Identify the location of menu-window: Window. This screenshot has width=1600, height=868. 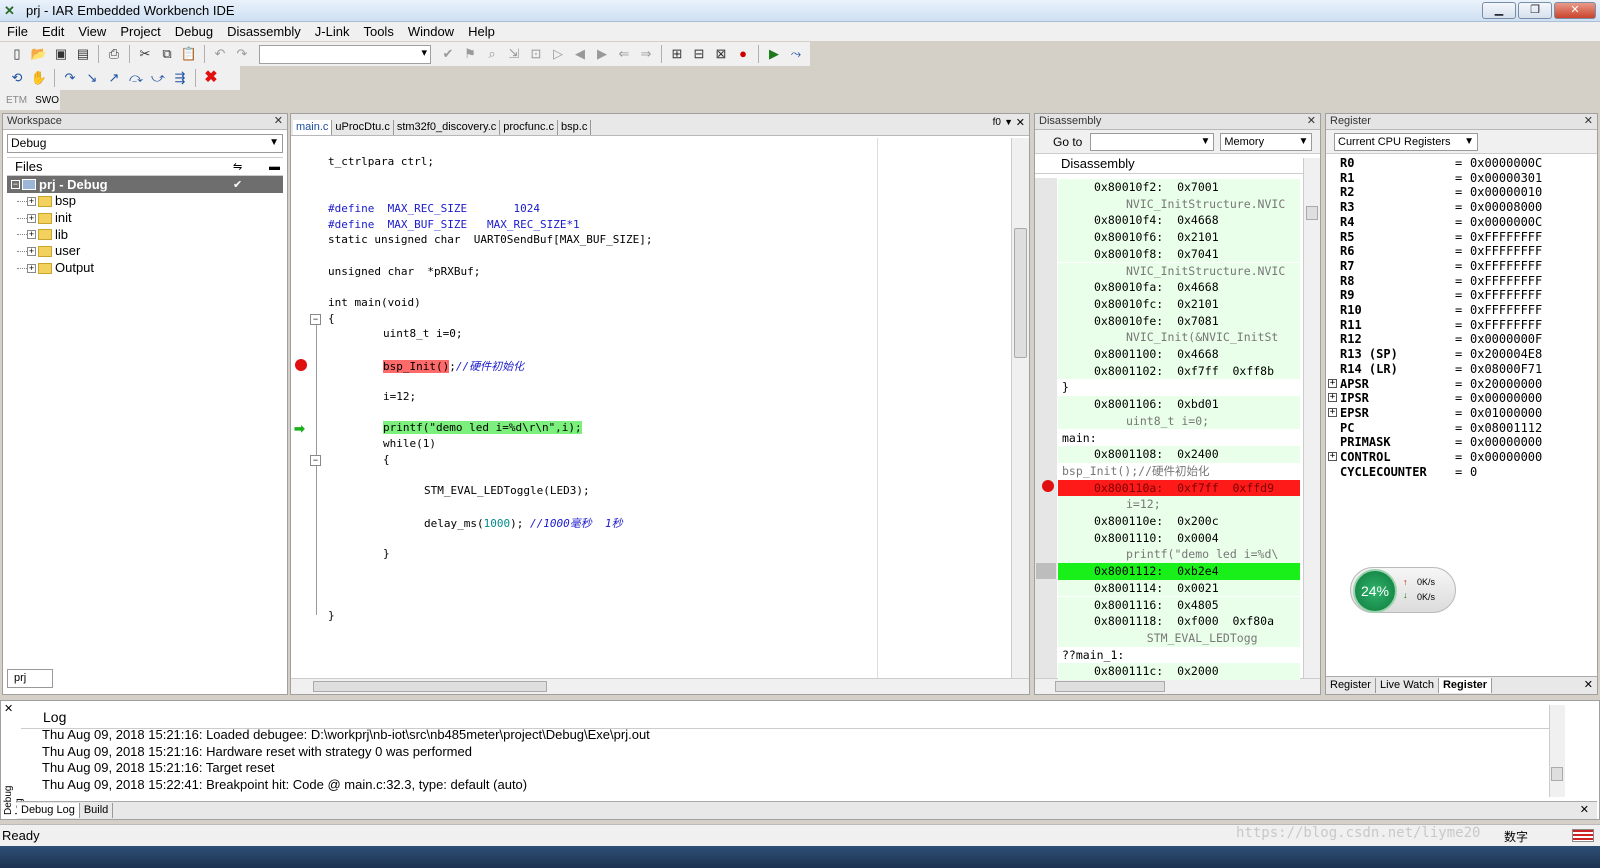
(431, 31).